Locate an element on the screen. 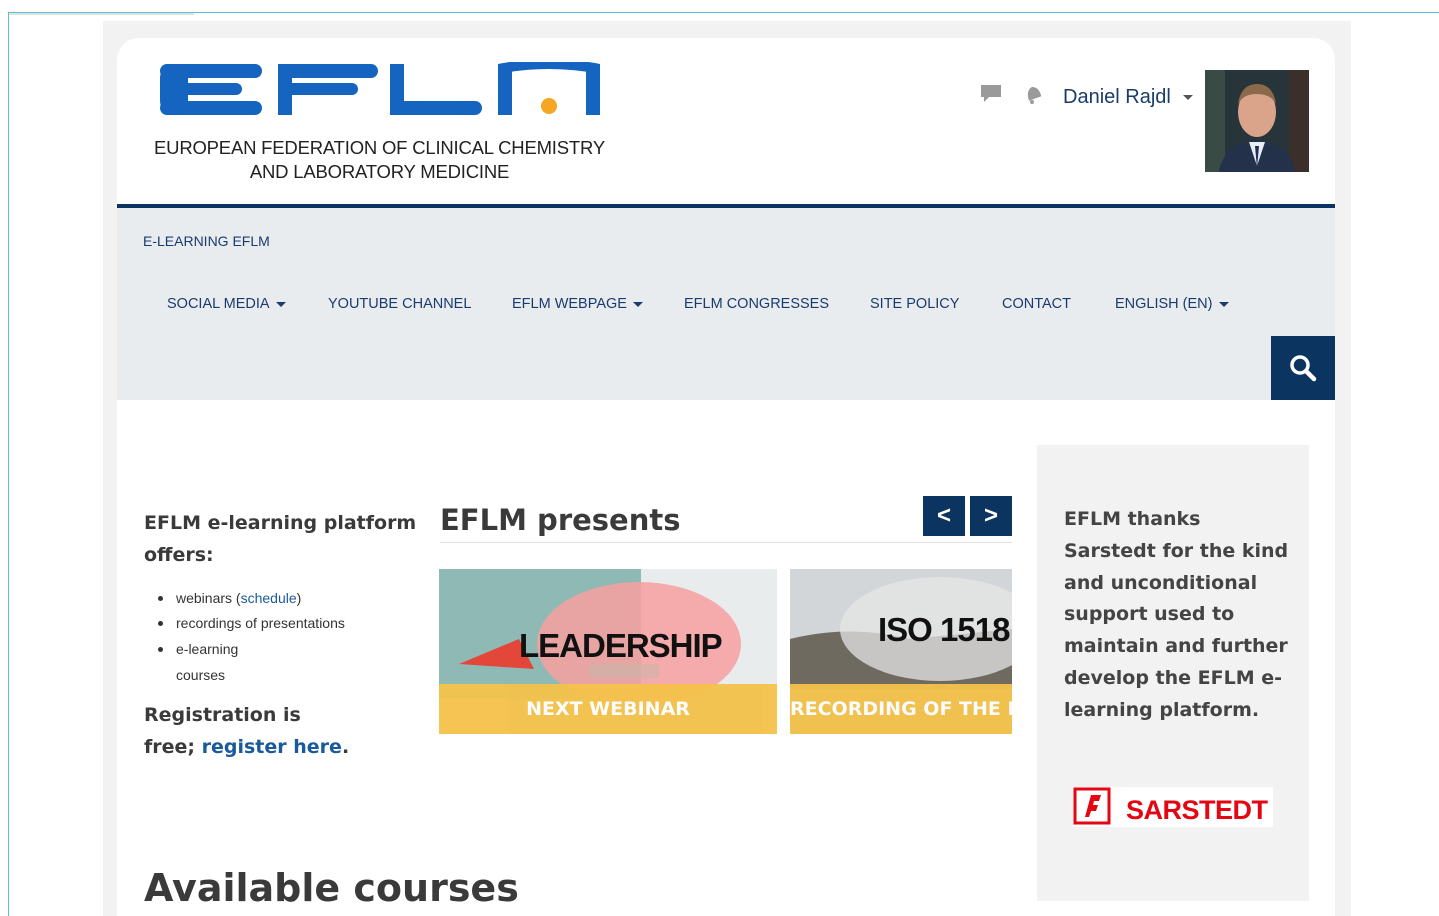  user-name: Daniel Rajdl is located at coordinates (1117, 97).